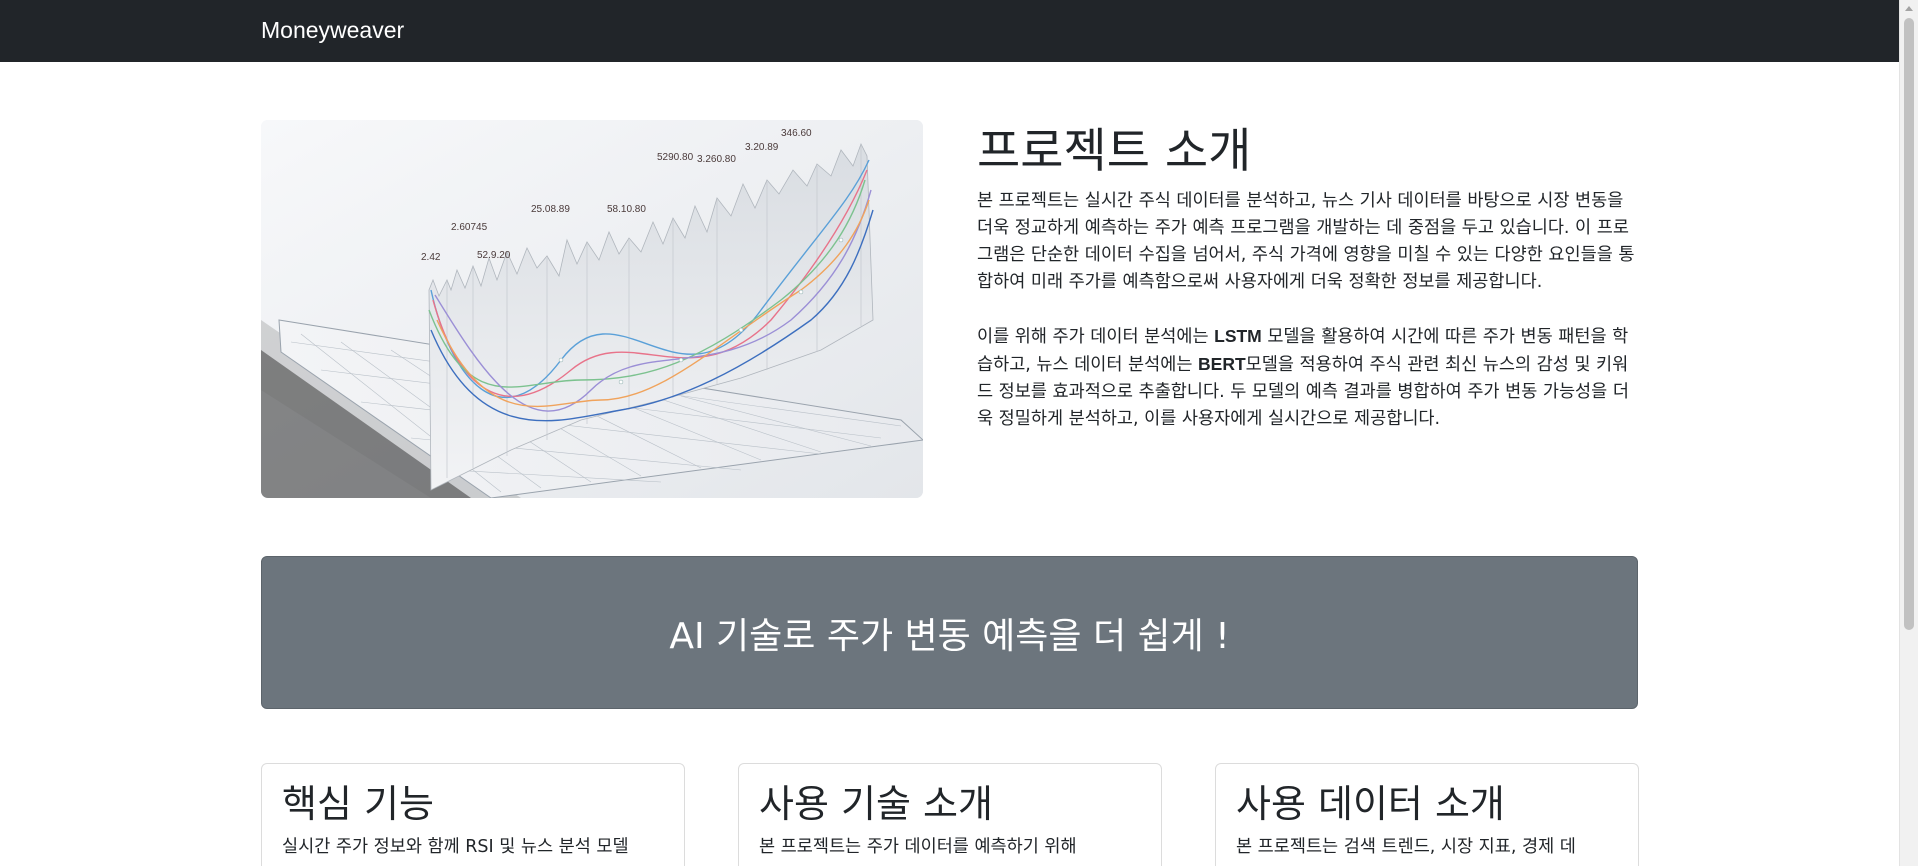  I want to click on banner-text: AI 기술로 주가 변동 예측을 더 쉽게 !, so click(949, 636).